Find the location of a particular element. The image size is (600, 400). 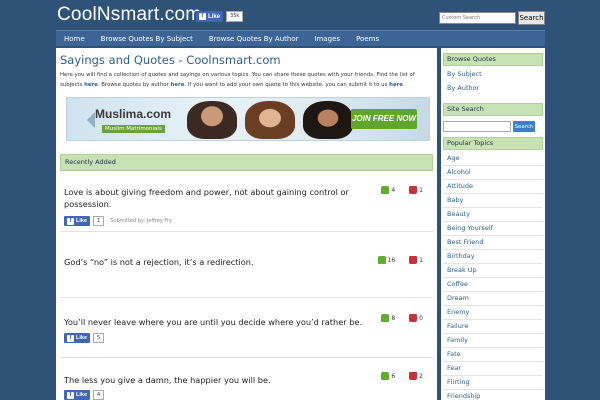

topic-link: Enemy is located at coordinates (458, 312).